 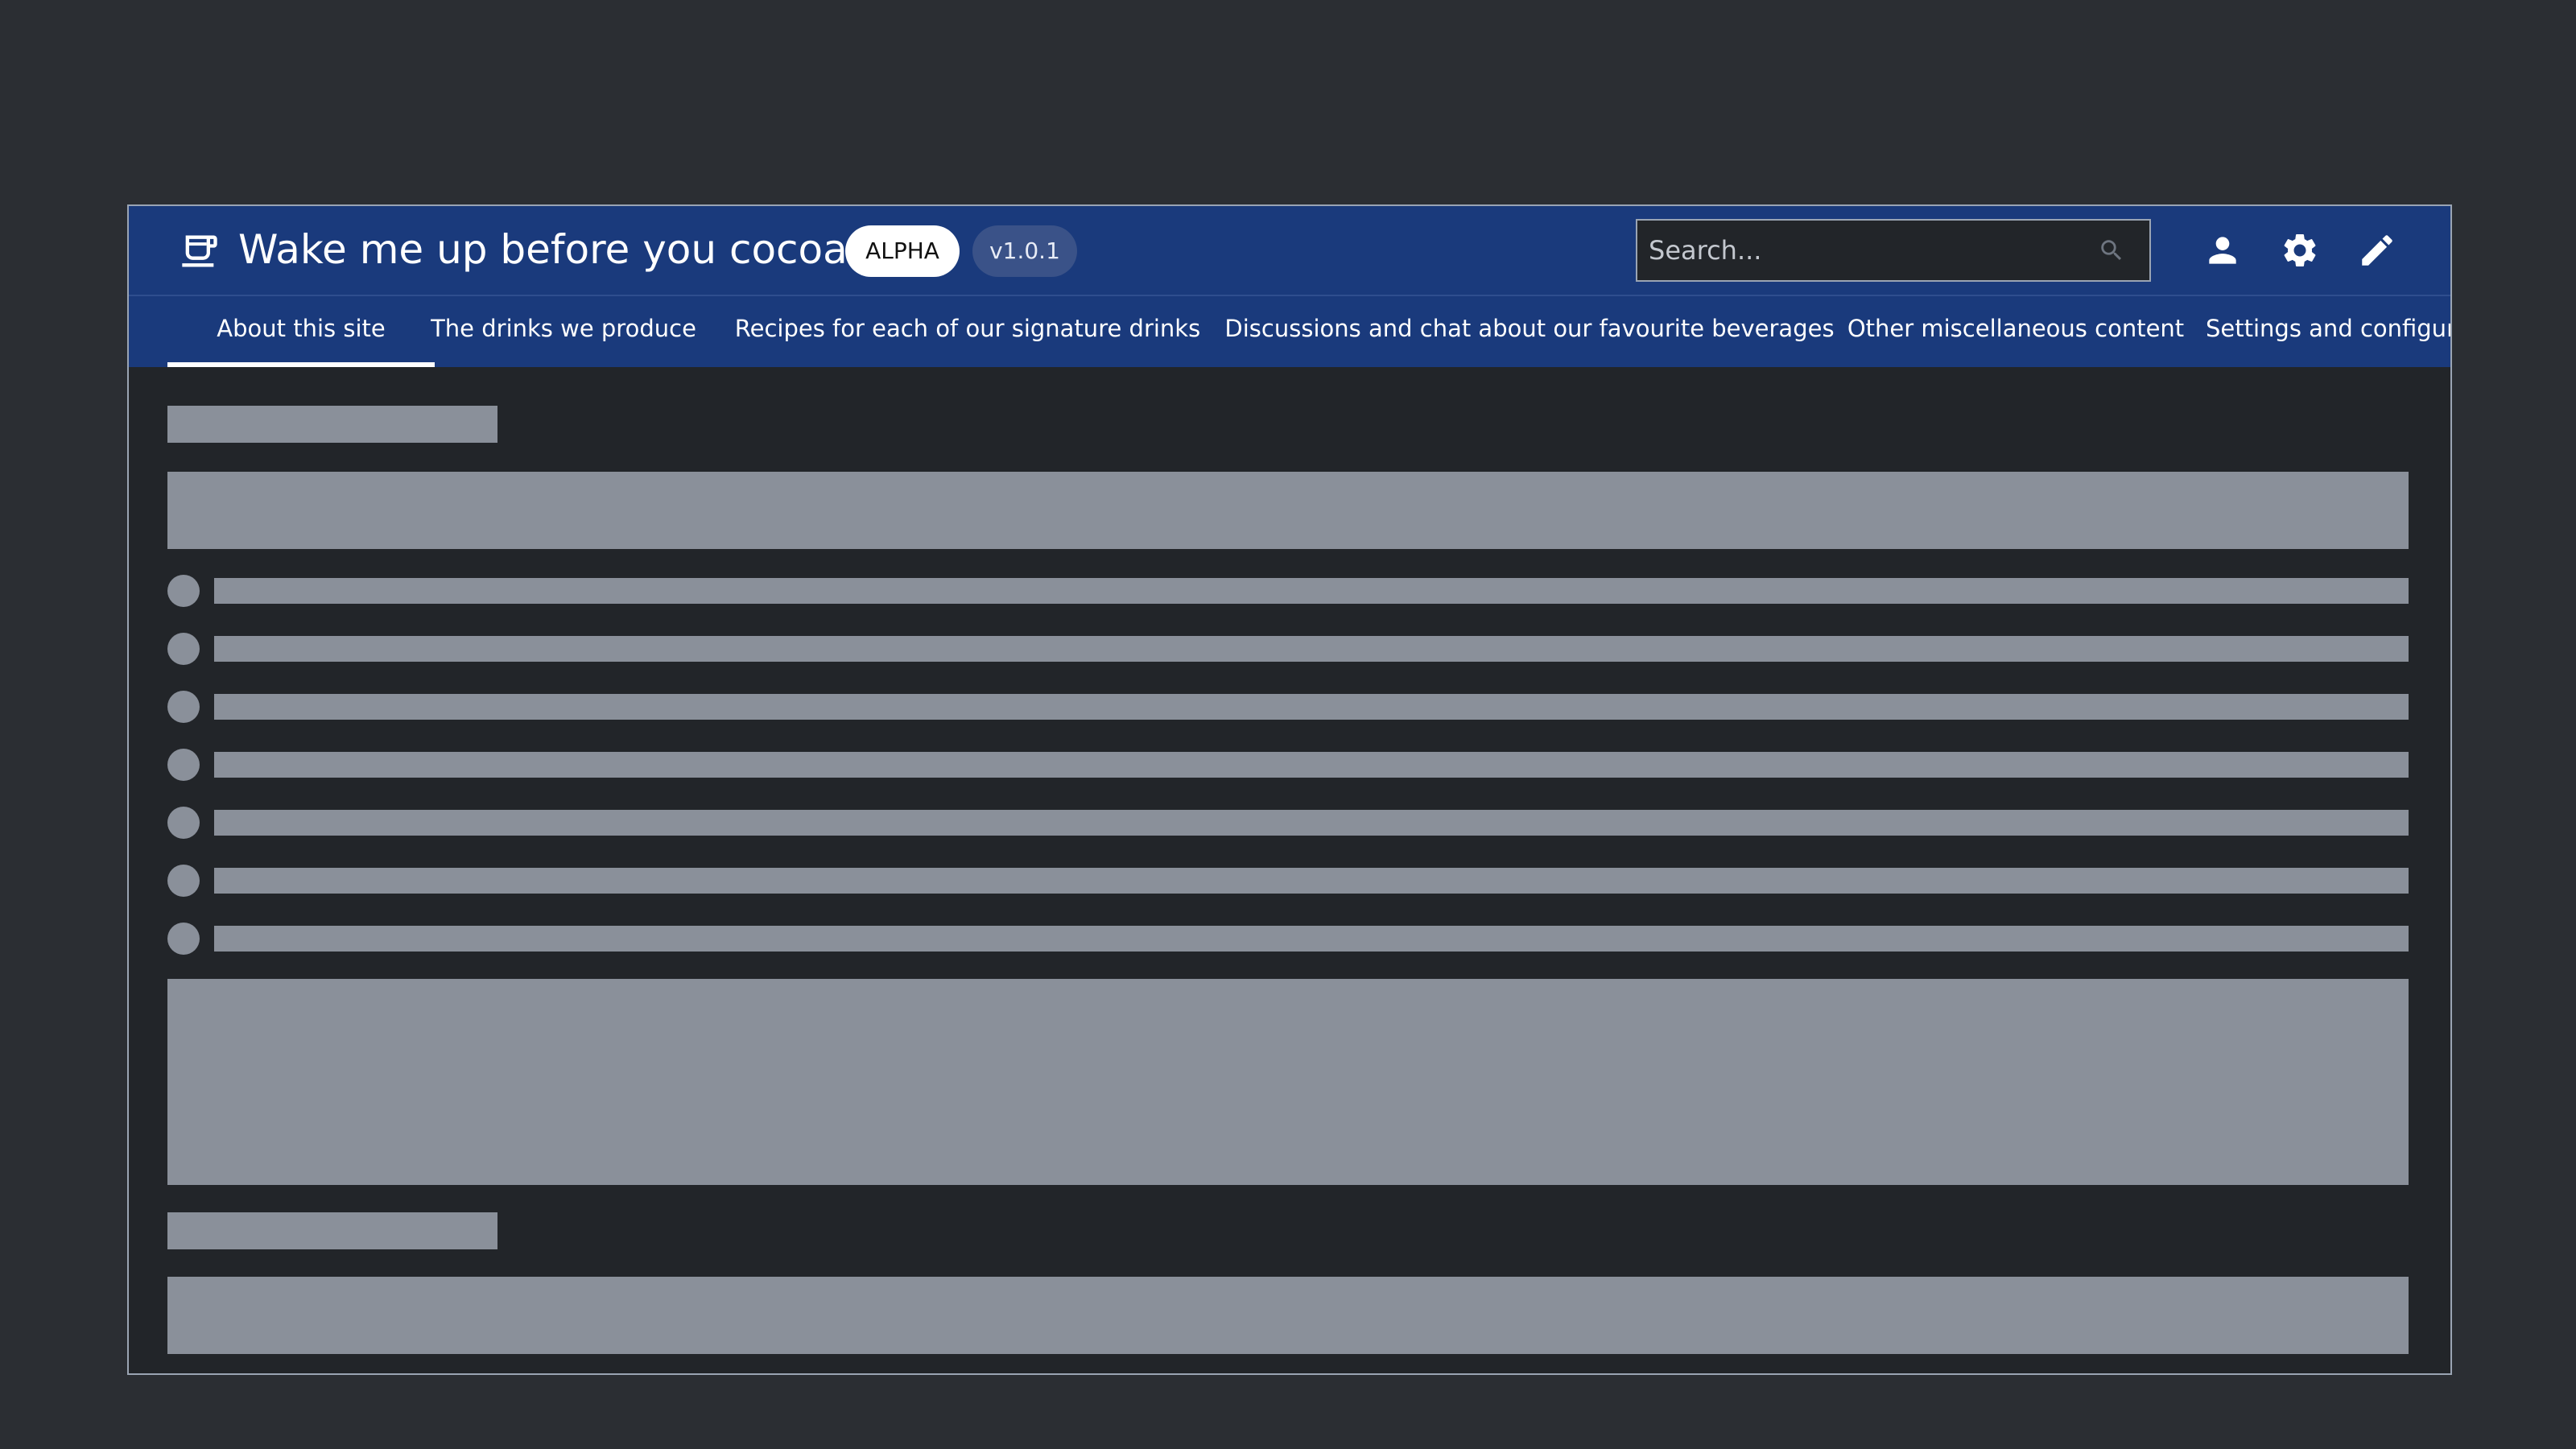 I want to click on tab-settings: Settings and configuration, so click(x=2328, y=331).